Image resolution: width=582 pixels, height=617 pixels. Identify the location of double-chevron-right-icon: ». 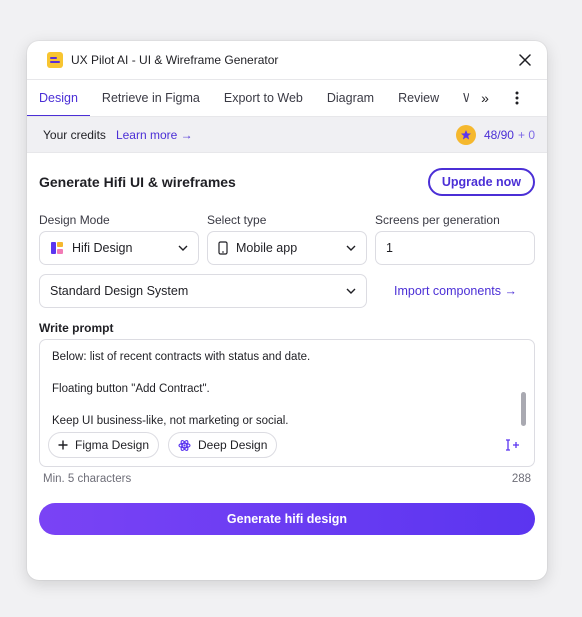
(485, 98).